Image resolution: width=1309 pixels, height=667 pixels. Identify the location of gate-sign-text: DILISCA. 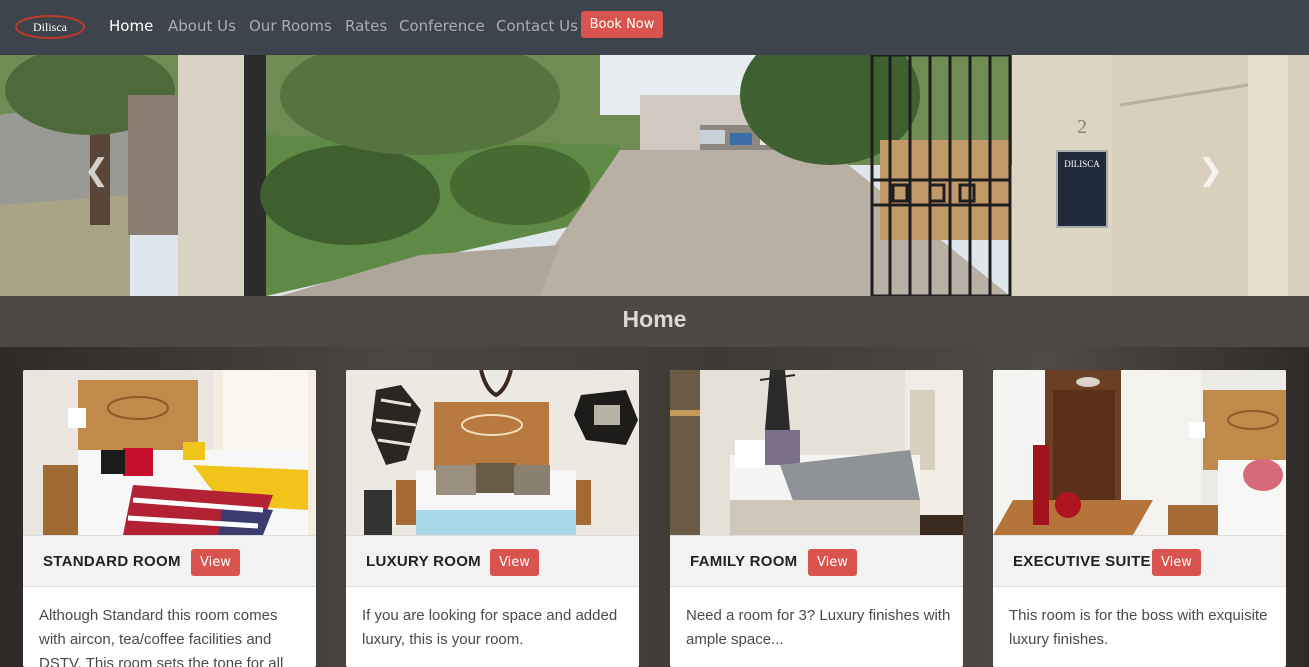
(1082, 164).